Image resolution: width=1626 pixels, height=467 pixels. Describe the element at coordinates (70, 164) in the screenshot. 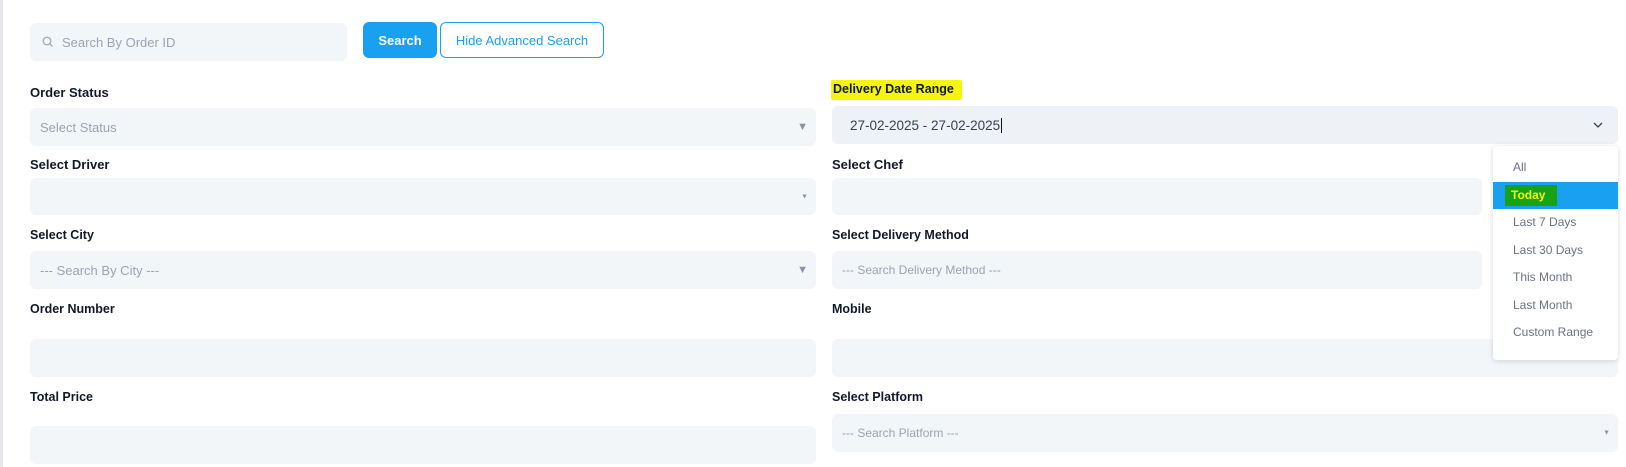

I see `select-driver-label: Select Driver` at that location.